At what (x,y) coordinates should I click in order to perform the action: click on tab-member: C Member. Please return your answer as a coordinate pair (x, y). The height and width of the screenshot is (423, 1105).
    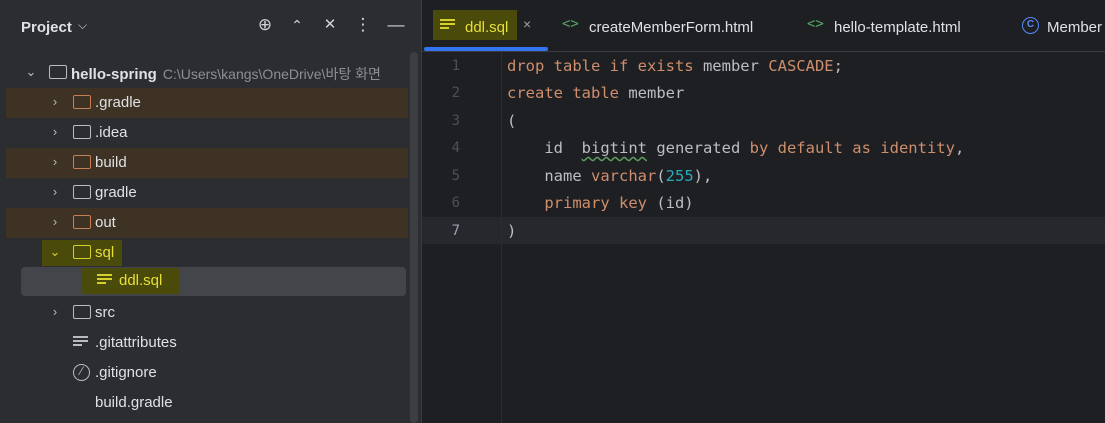
    Looking at the image, I should click on (1063, 26).